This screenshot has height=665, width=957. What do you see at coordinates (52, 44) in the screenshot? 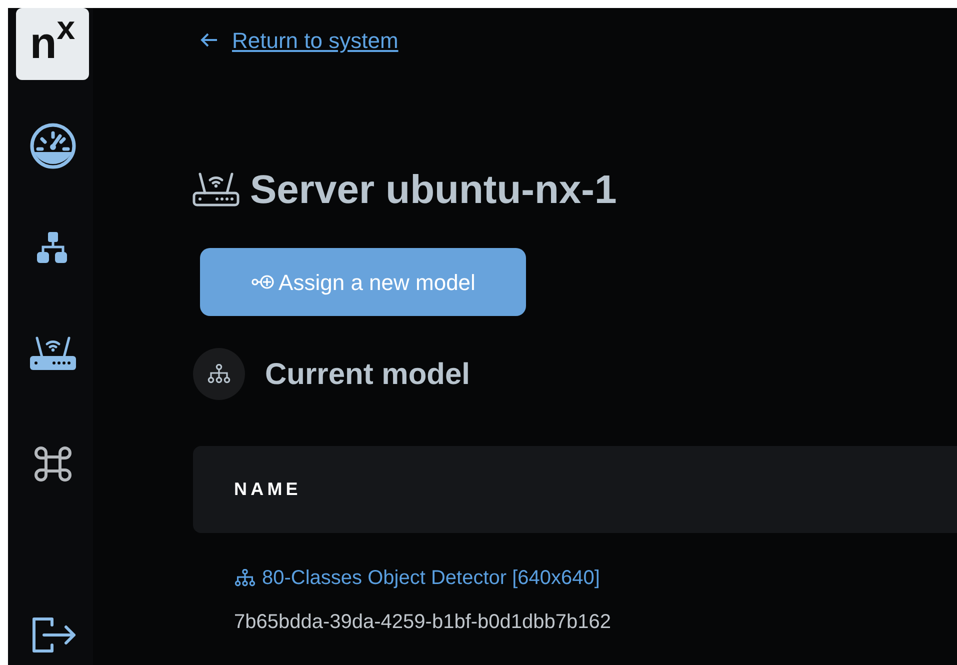
I see `logo: n$^{x}$` at bounding box center [52, 44].